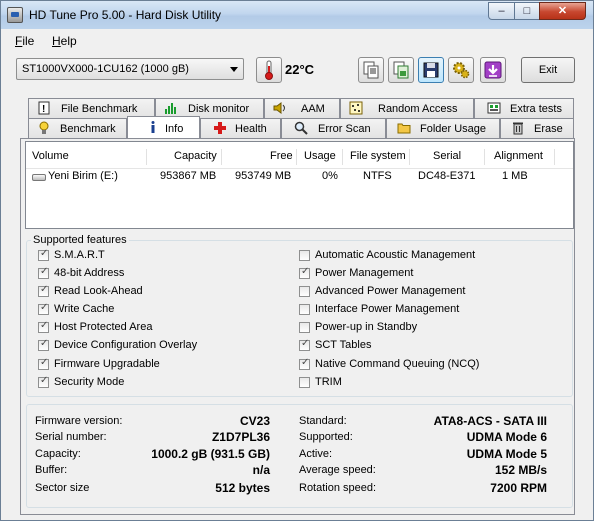 The image size is (594, 521). What do you see at coordinates (418, 109) in the screenshot?
I see `tab-label: Random Access` at bounding box center [418, 109].